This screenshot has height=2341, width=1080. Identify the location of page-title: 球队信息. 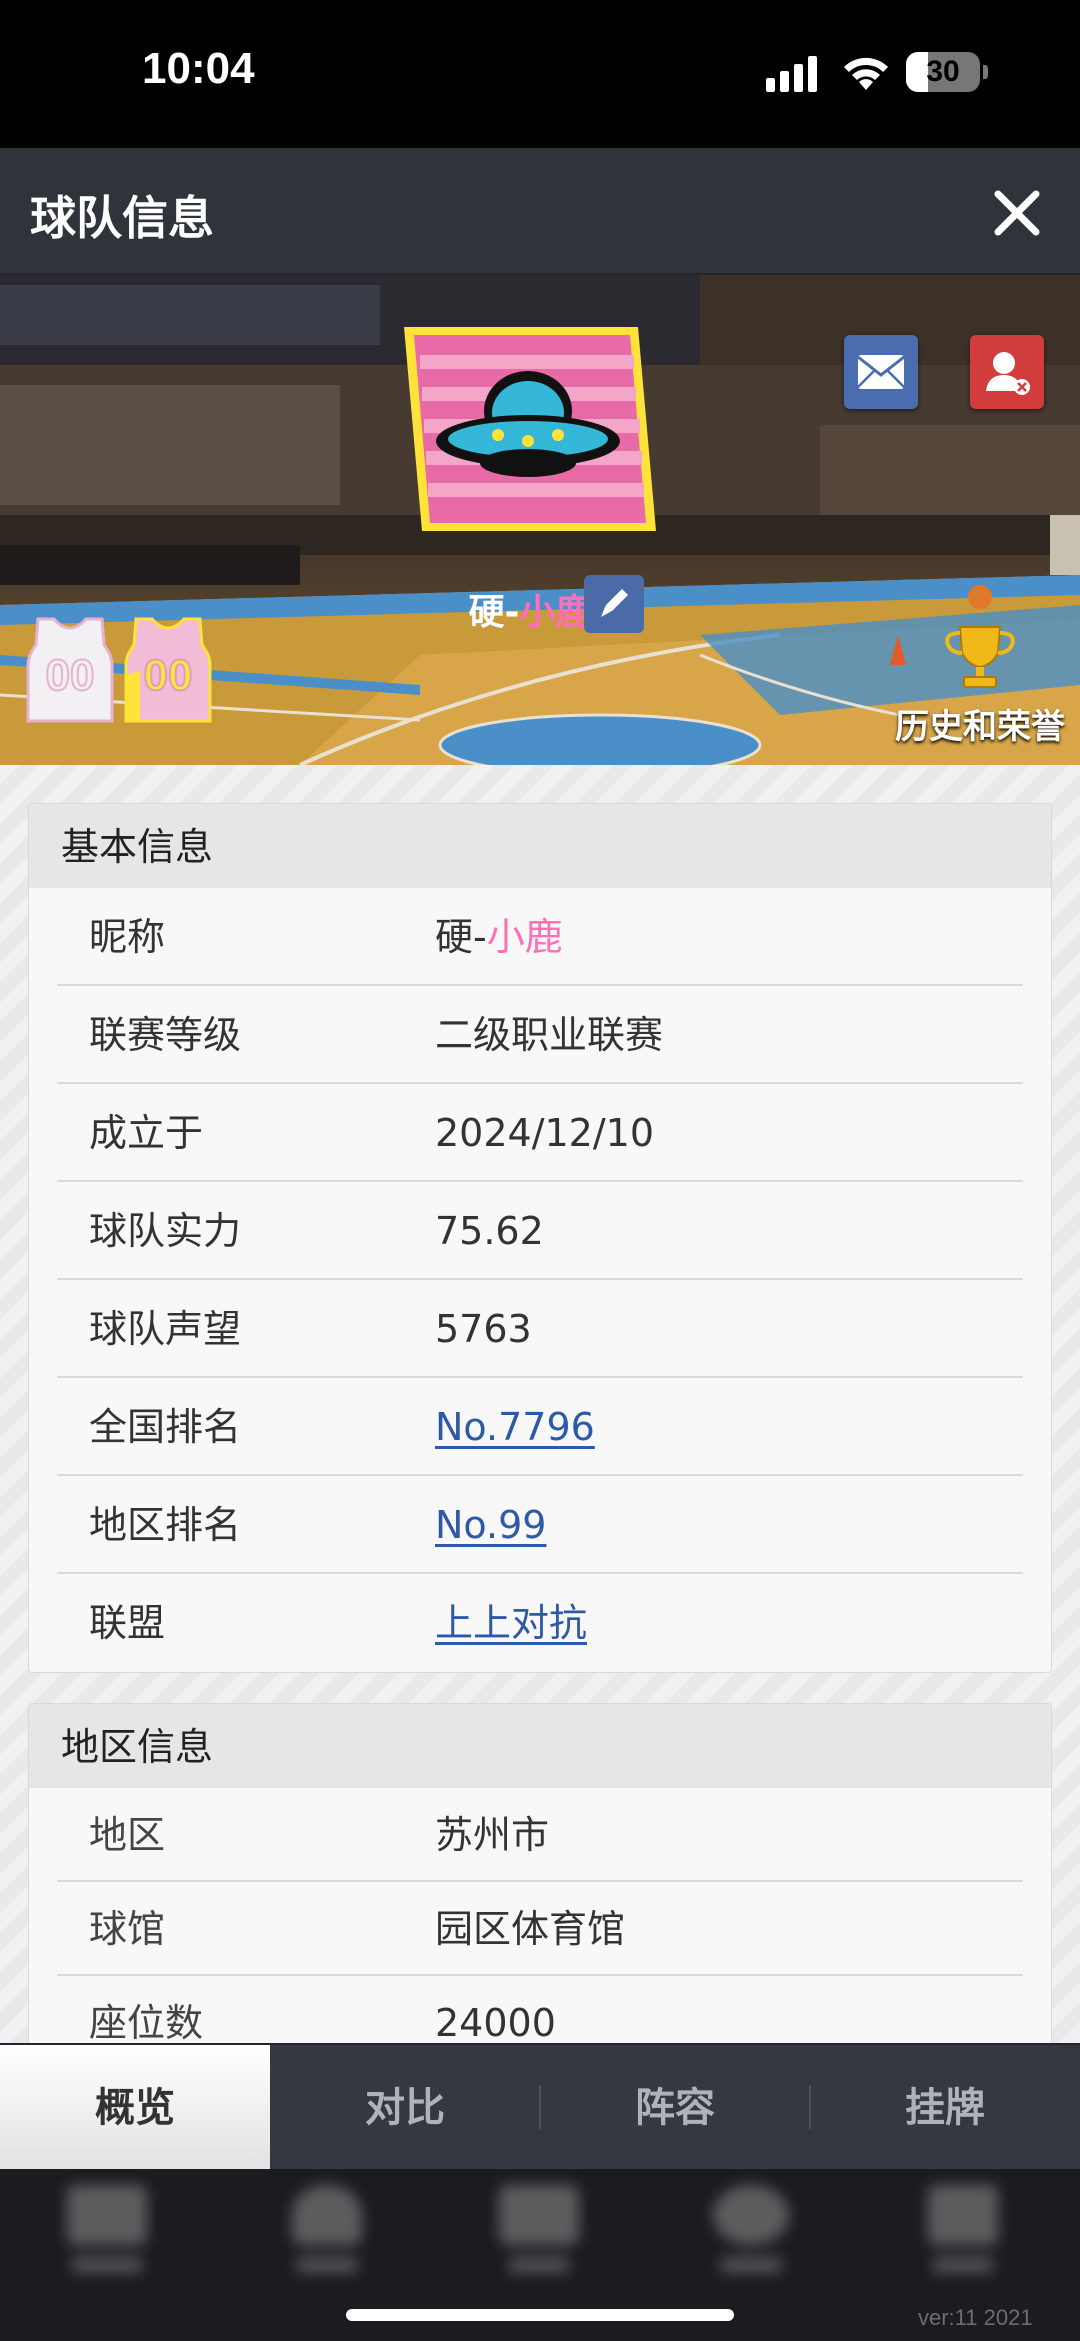
(122, 218).